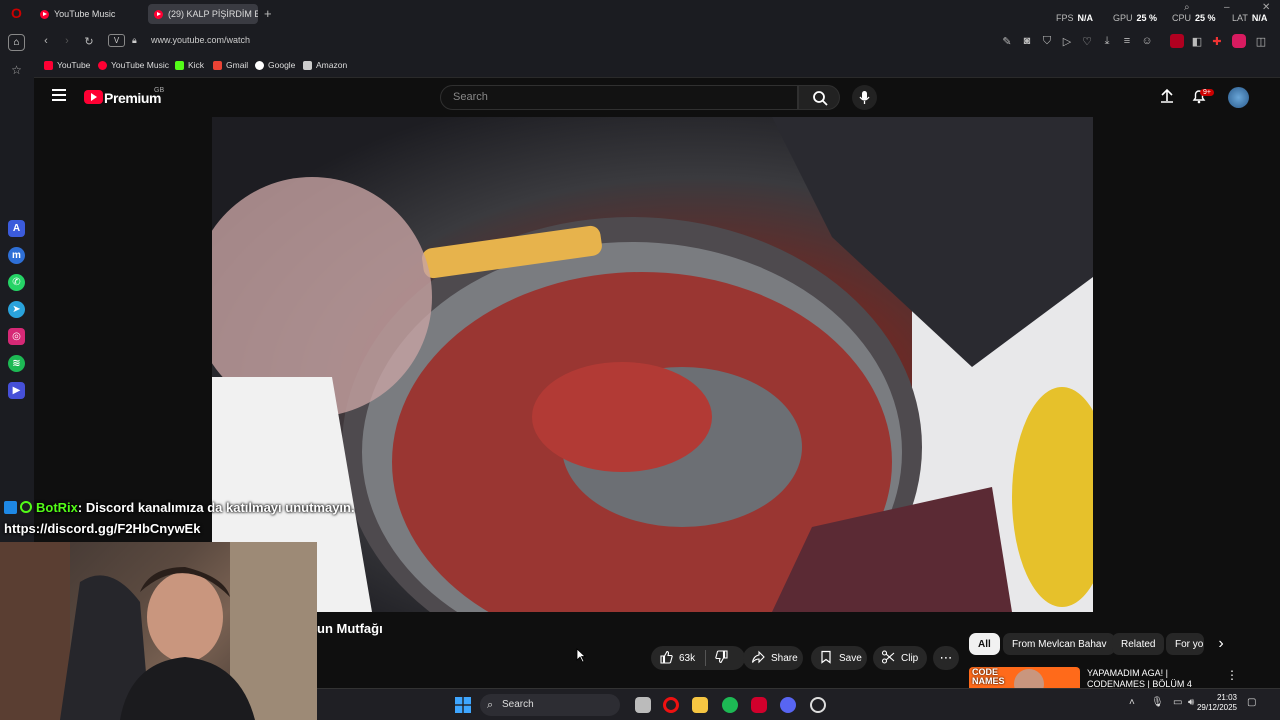 This screenshot has height=720, width=1280. I want to click on heart-icon: ♡, so click(1087, 41).